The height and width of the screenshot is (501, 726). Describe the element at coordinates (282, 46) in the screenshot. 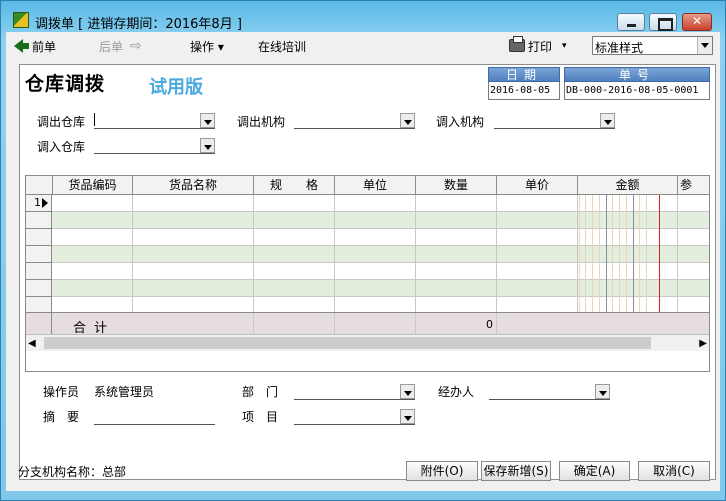

I see `online-training-button: 在线培训` at that location.